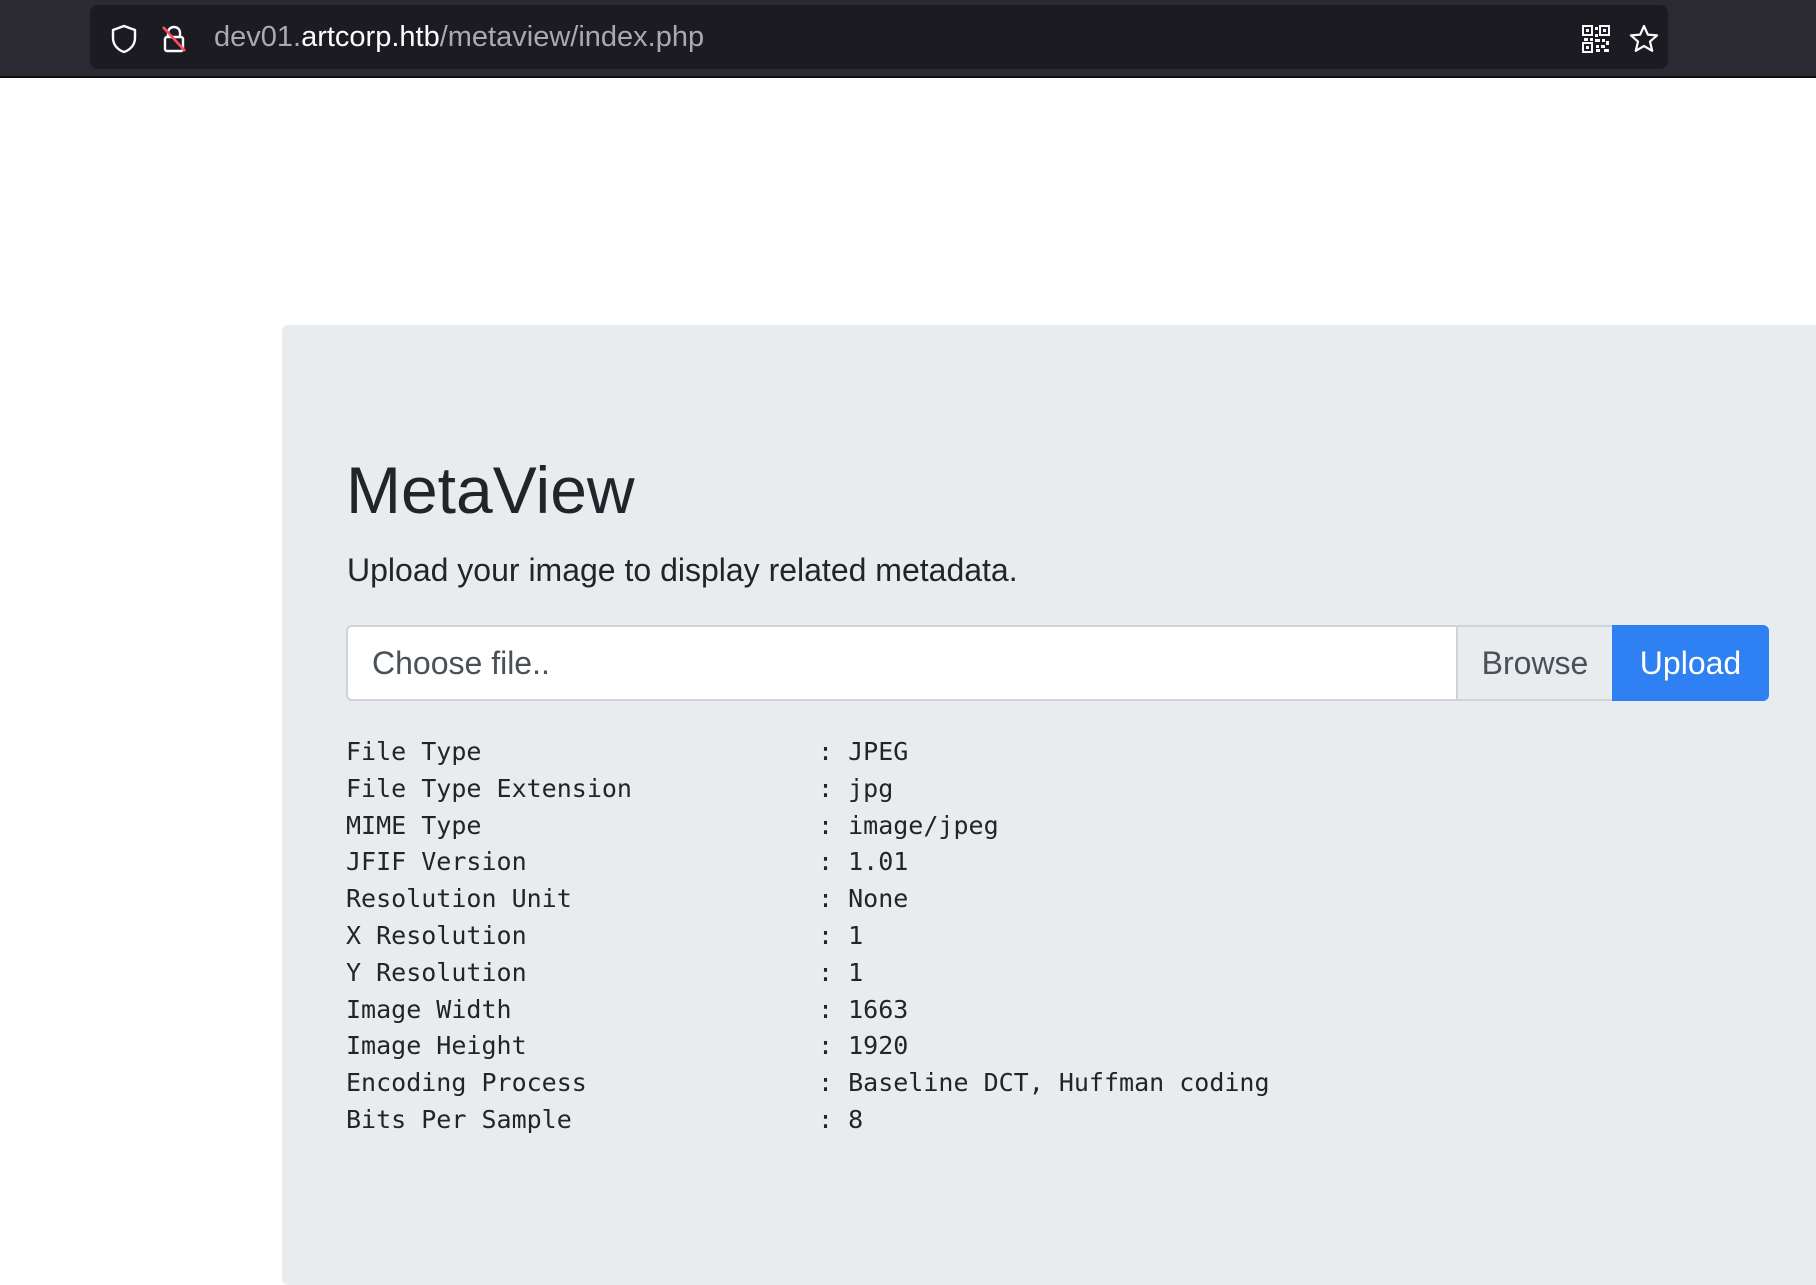  What do you see at coordinates (856, 788) in the screenshot?
I see `metadata-value: : jpg` at bounding box center [856, 788].